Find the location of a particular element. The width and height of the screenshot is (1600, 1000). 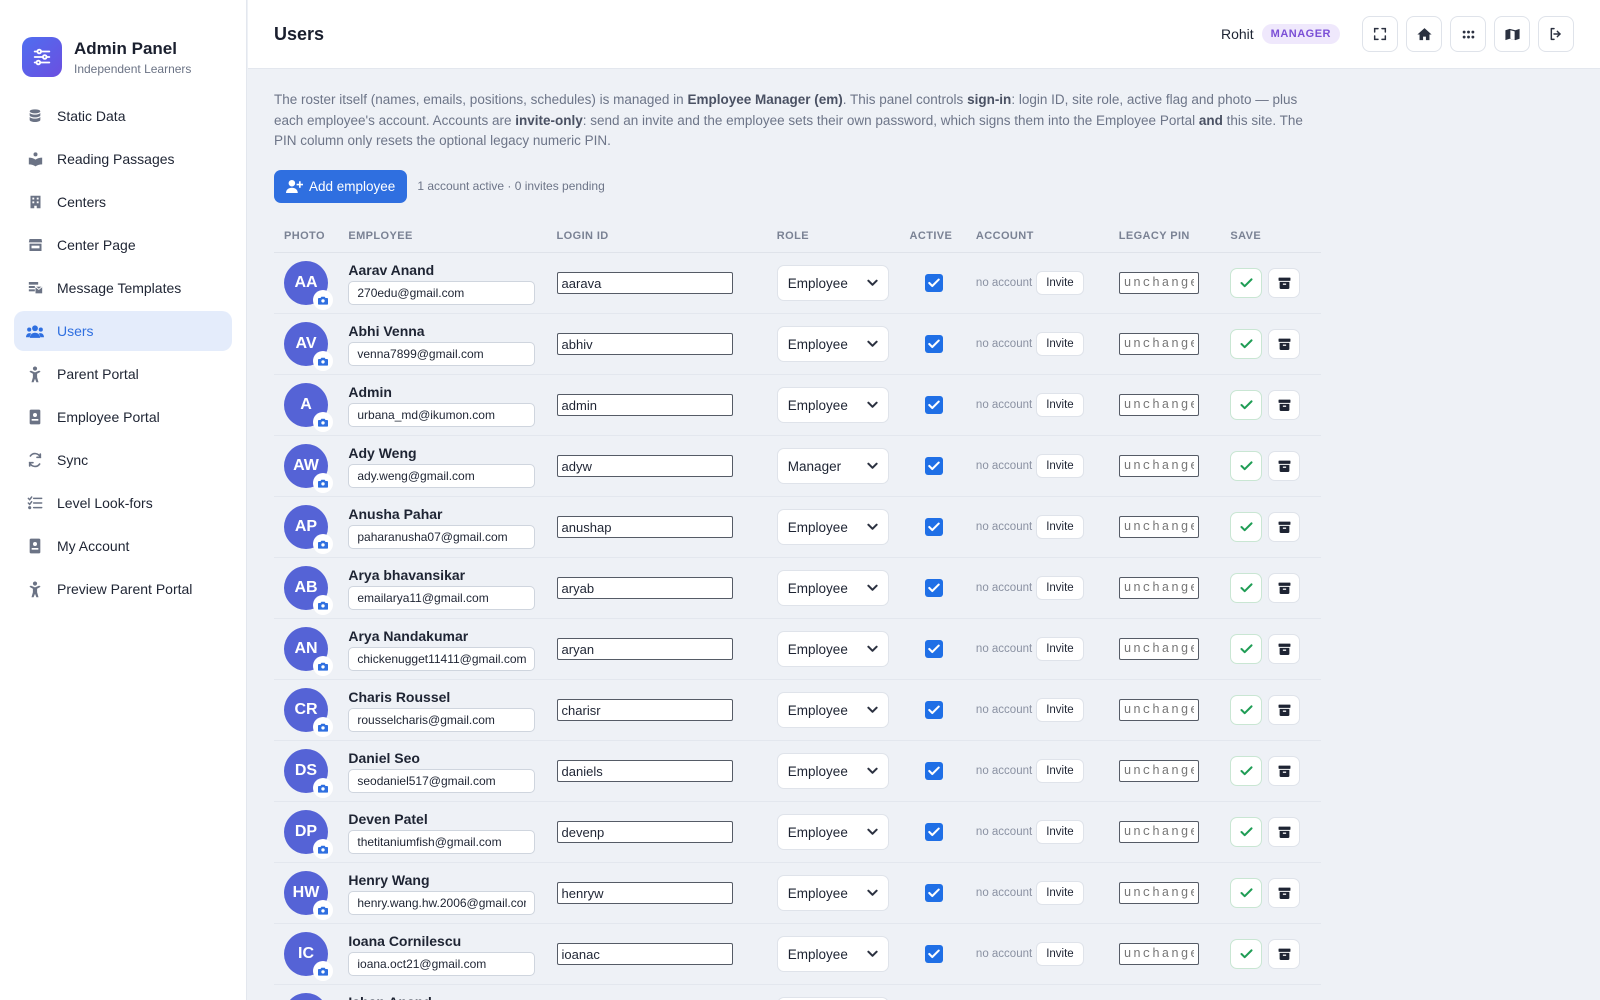

map-button is located at coordinates (1512, 34).